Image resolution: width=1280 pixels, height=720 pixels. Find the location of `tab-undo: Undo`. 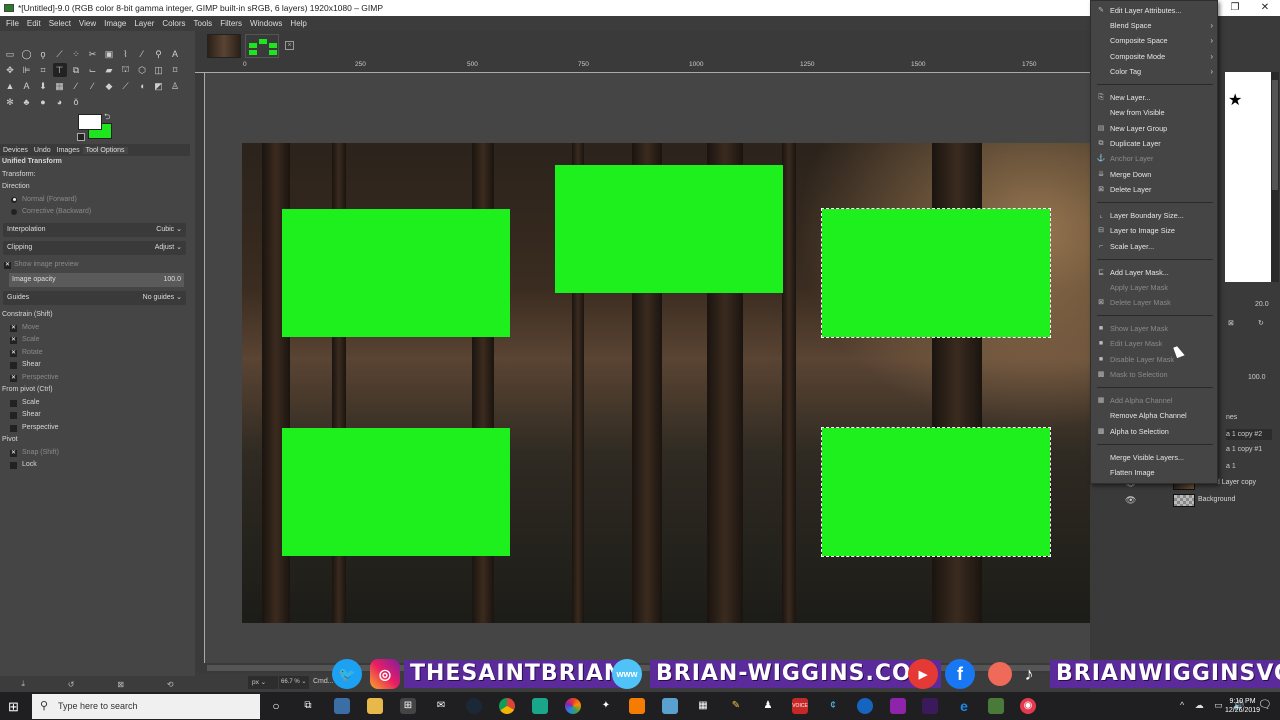

tab-undo: Undo is located at coordinates (42, 150).